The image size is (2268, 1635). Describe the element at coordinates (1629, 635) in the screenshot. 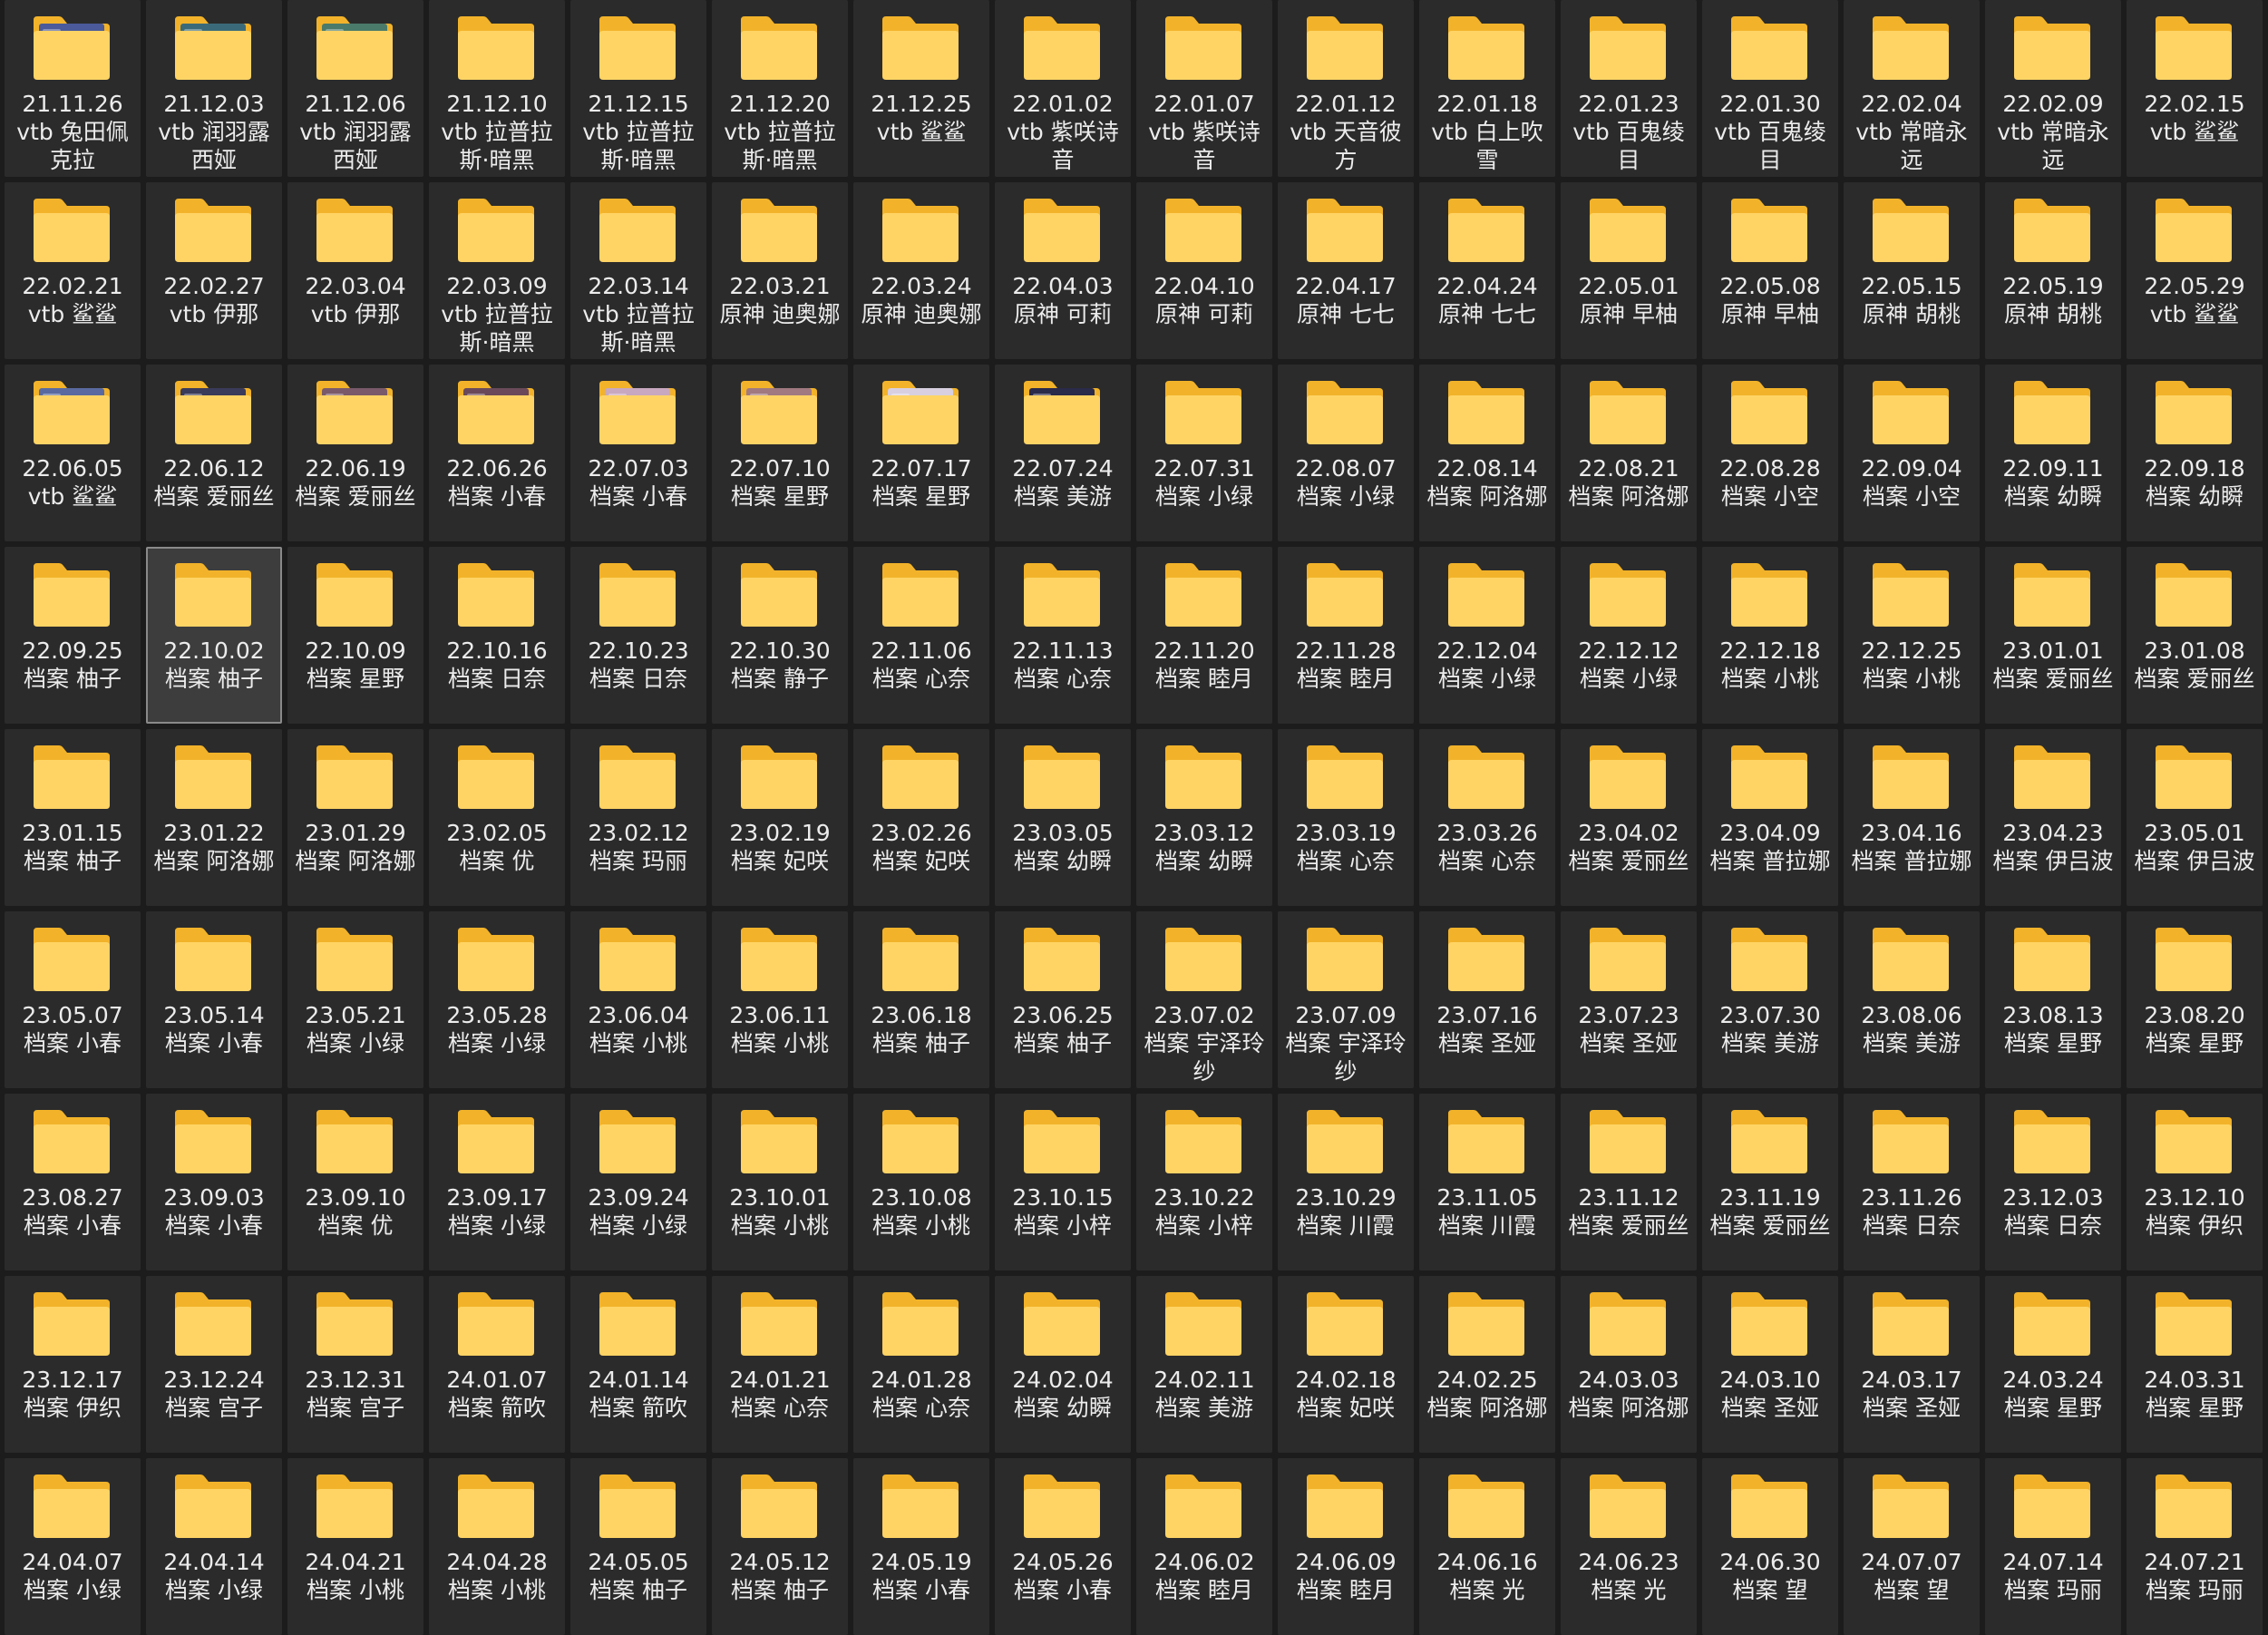

I see `folder-item: 22.12.12 档案 小绿` at that location.